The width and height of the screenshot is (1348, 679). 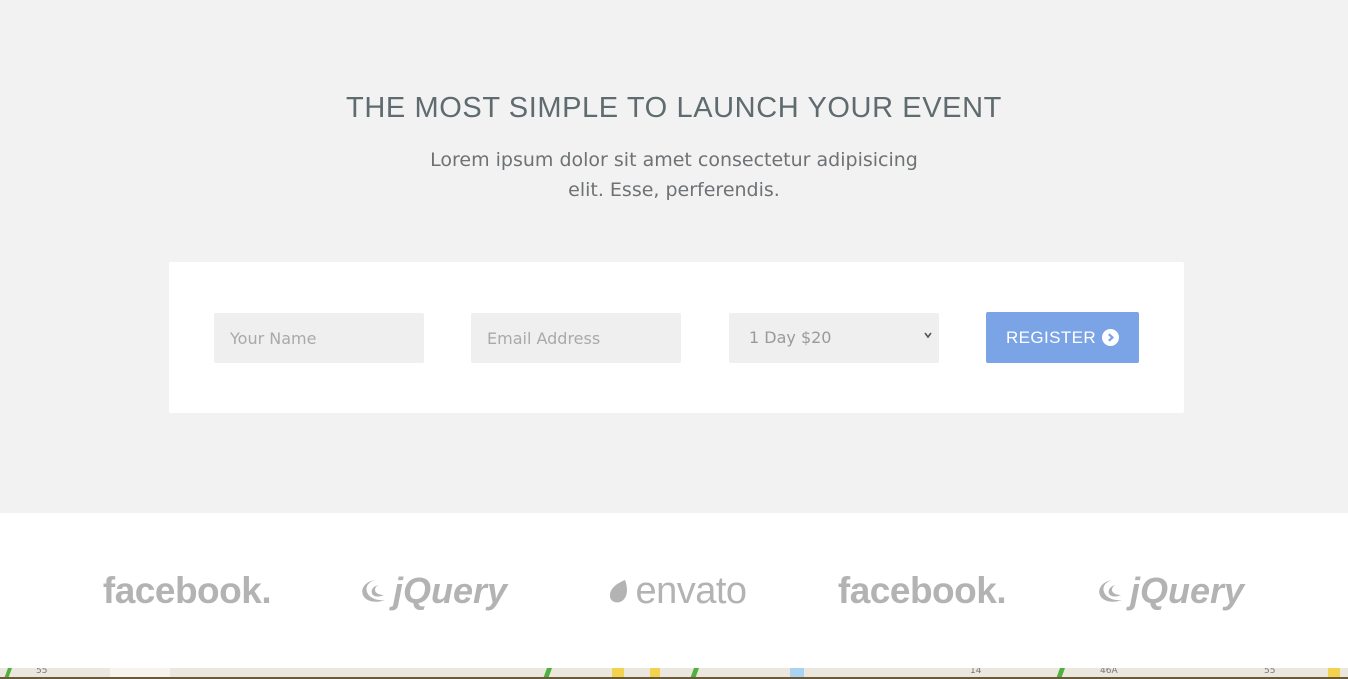 I want to click on ticket-select: 1 Day $20, so click(x=834, y=338).